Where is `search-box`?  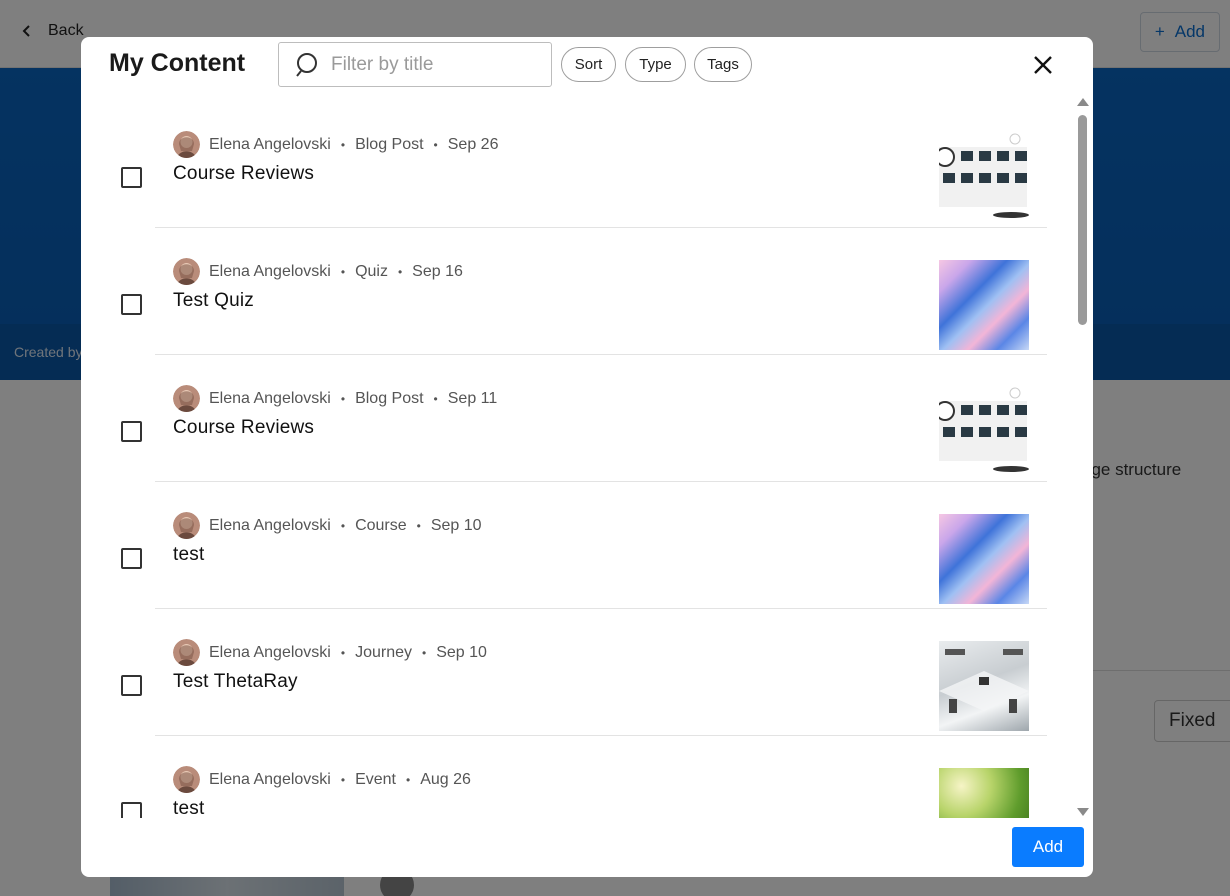
search-box is located at coordinates (415, 64).